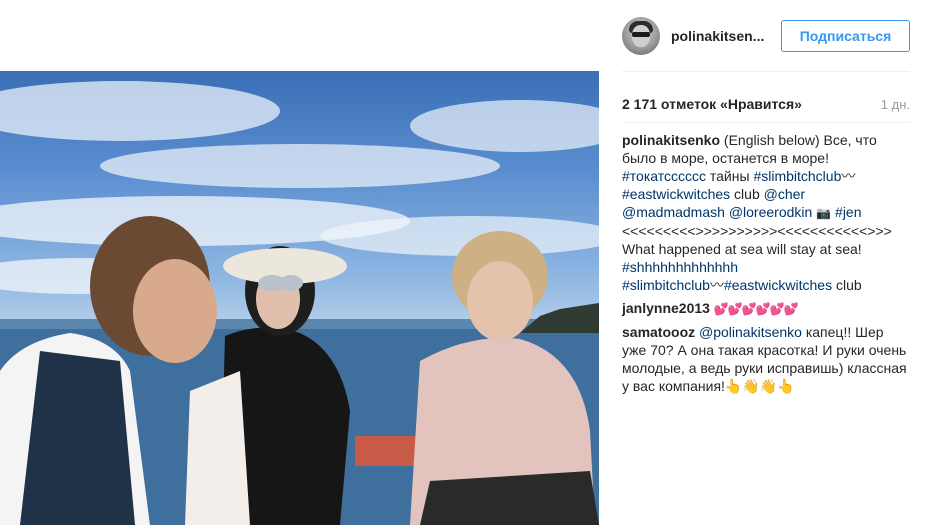  What do you see at coordinates (766, 71) in the screenshot?
I see `header-divider` at bounding box center [766, 71].